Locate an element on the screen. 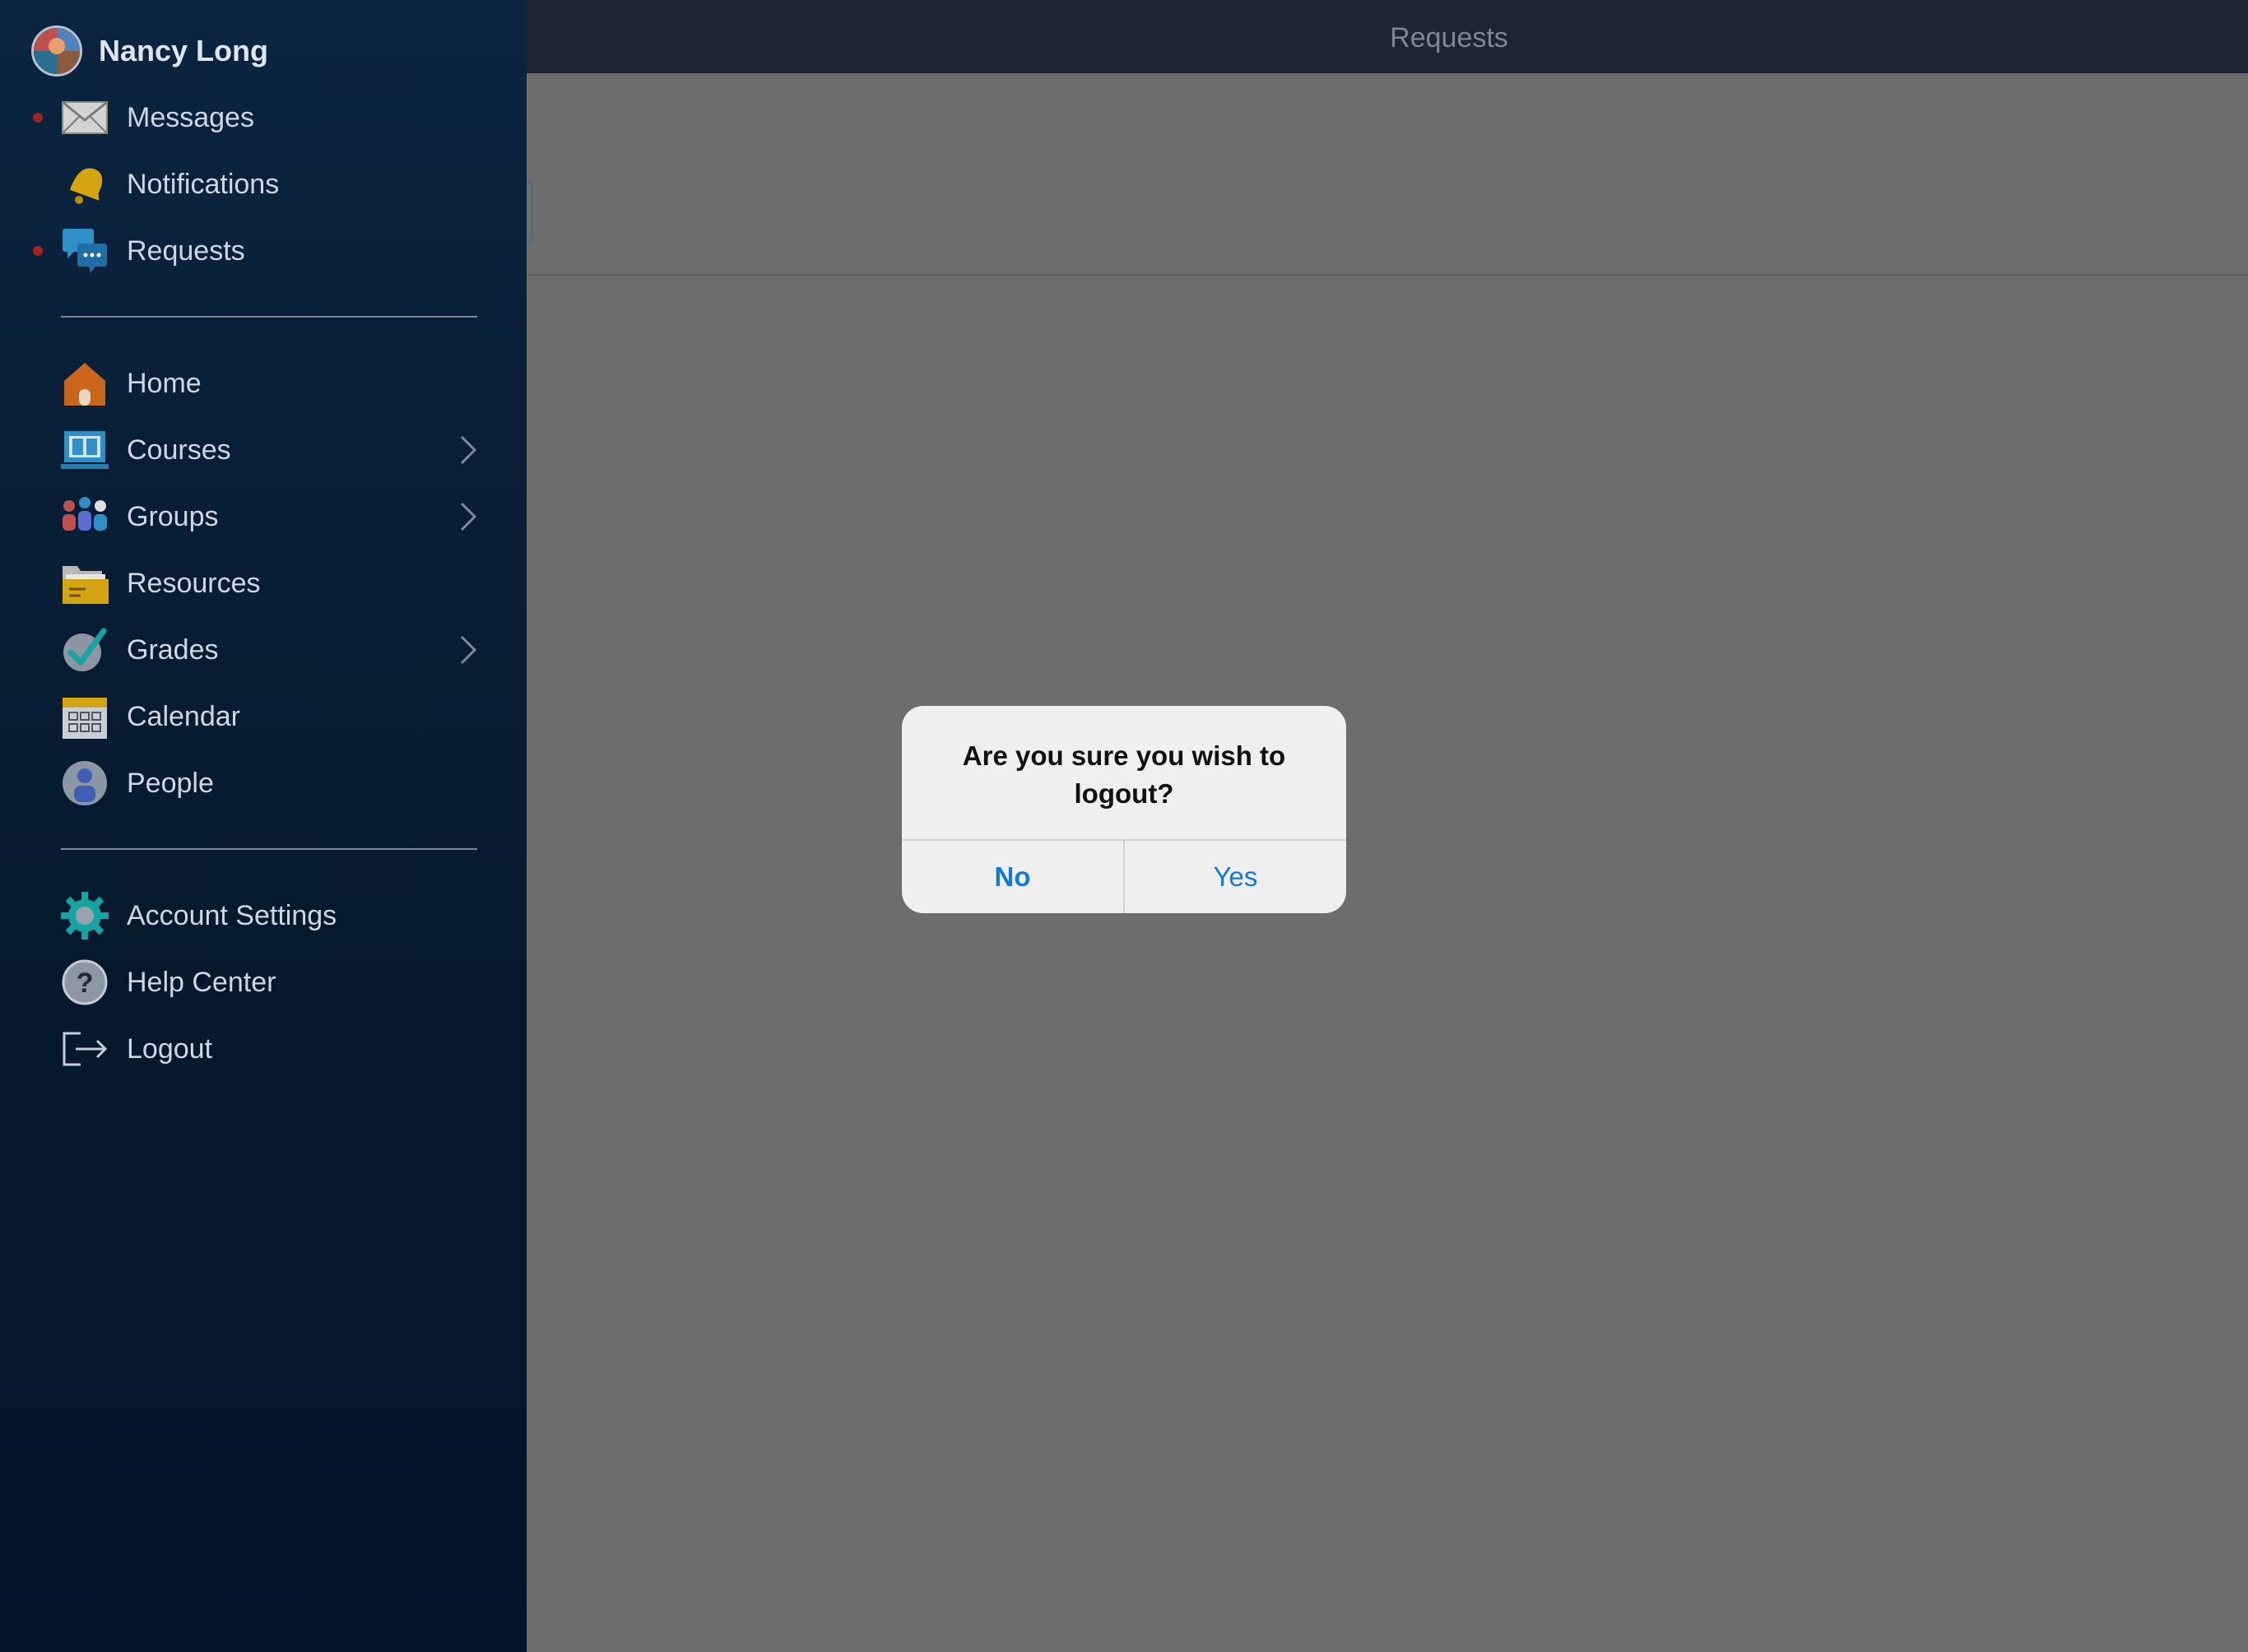 This screenshot has width=2248, height=1652. gear-icon is located at coordinates (85, 916).